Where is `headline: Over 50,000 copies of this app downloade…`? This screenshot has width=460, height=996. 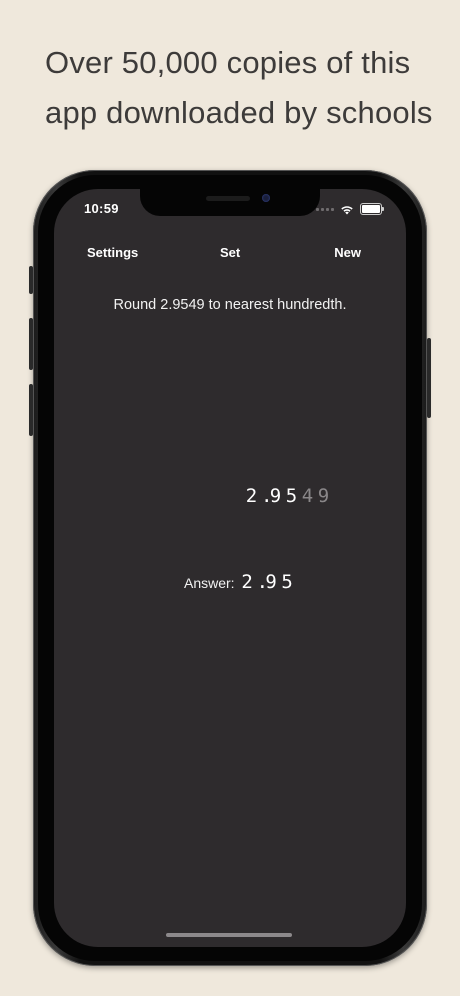
headline: Over 50,000 copies of this app downloade… is located at coordinates (250, 88).